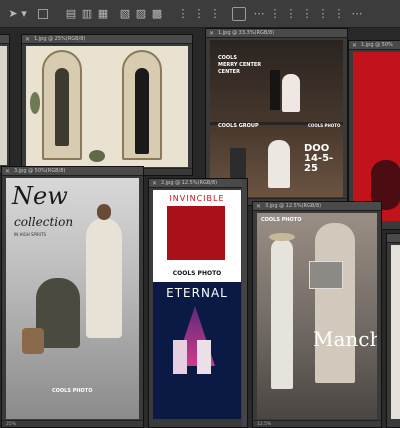  I want to click on more-icon: ⋯, so click(357, 14).